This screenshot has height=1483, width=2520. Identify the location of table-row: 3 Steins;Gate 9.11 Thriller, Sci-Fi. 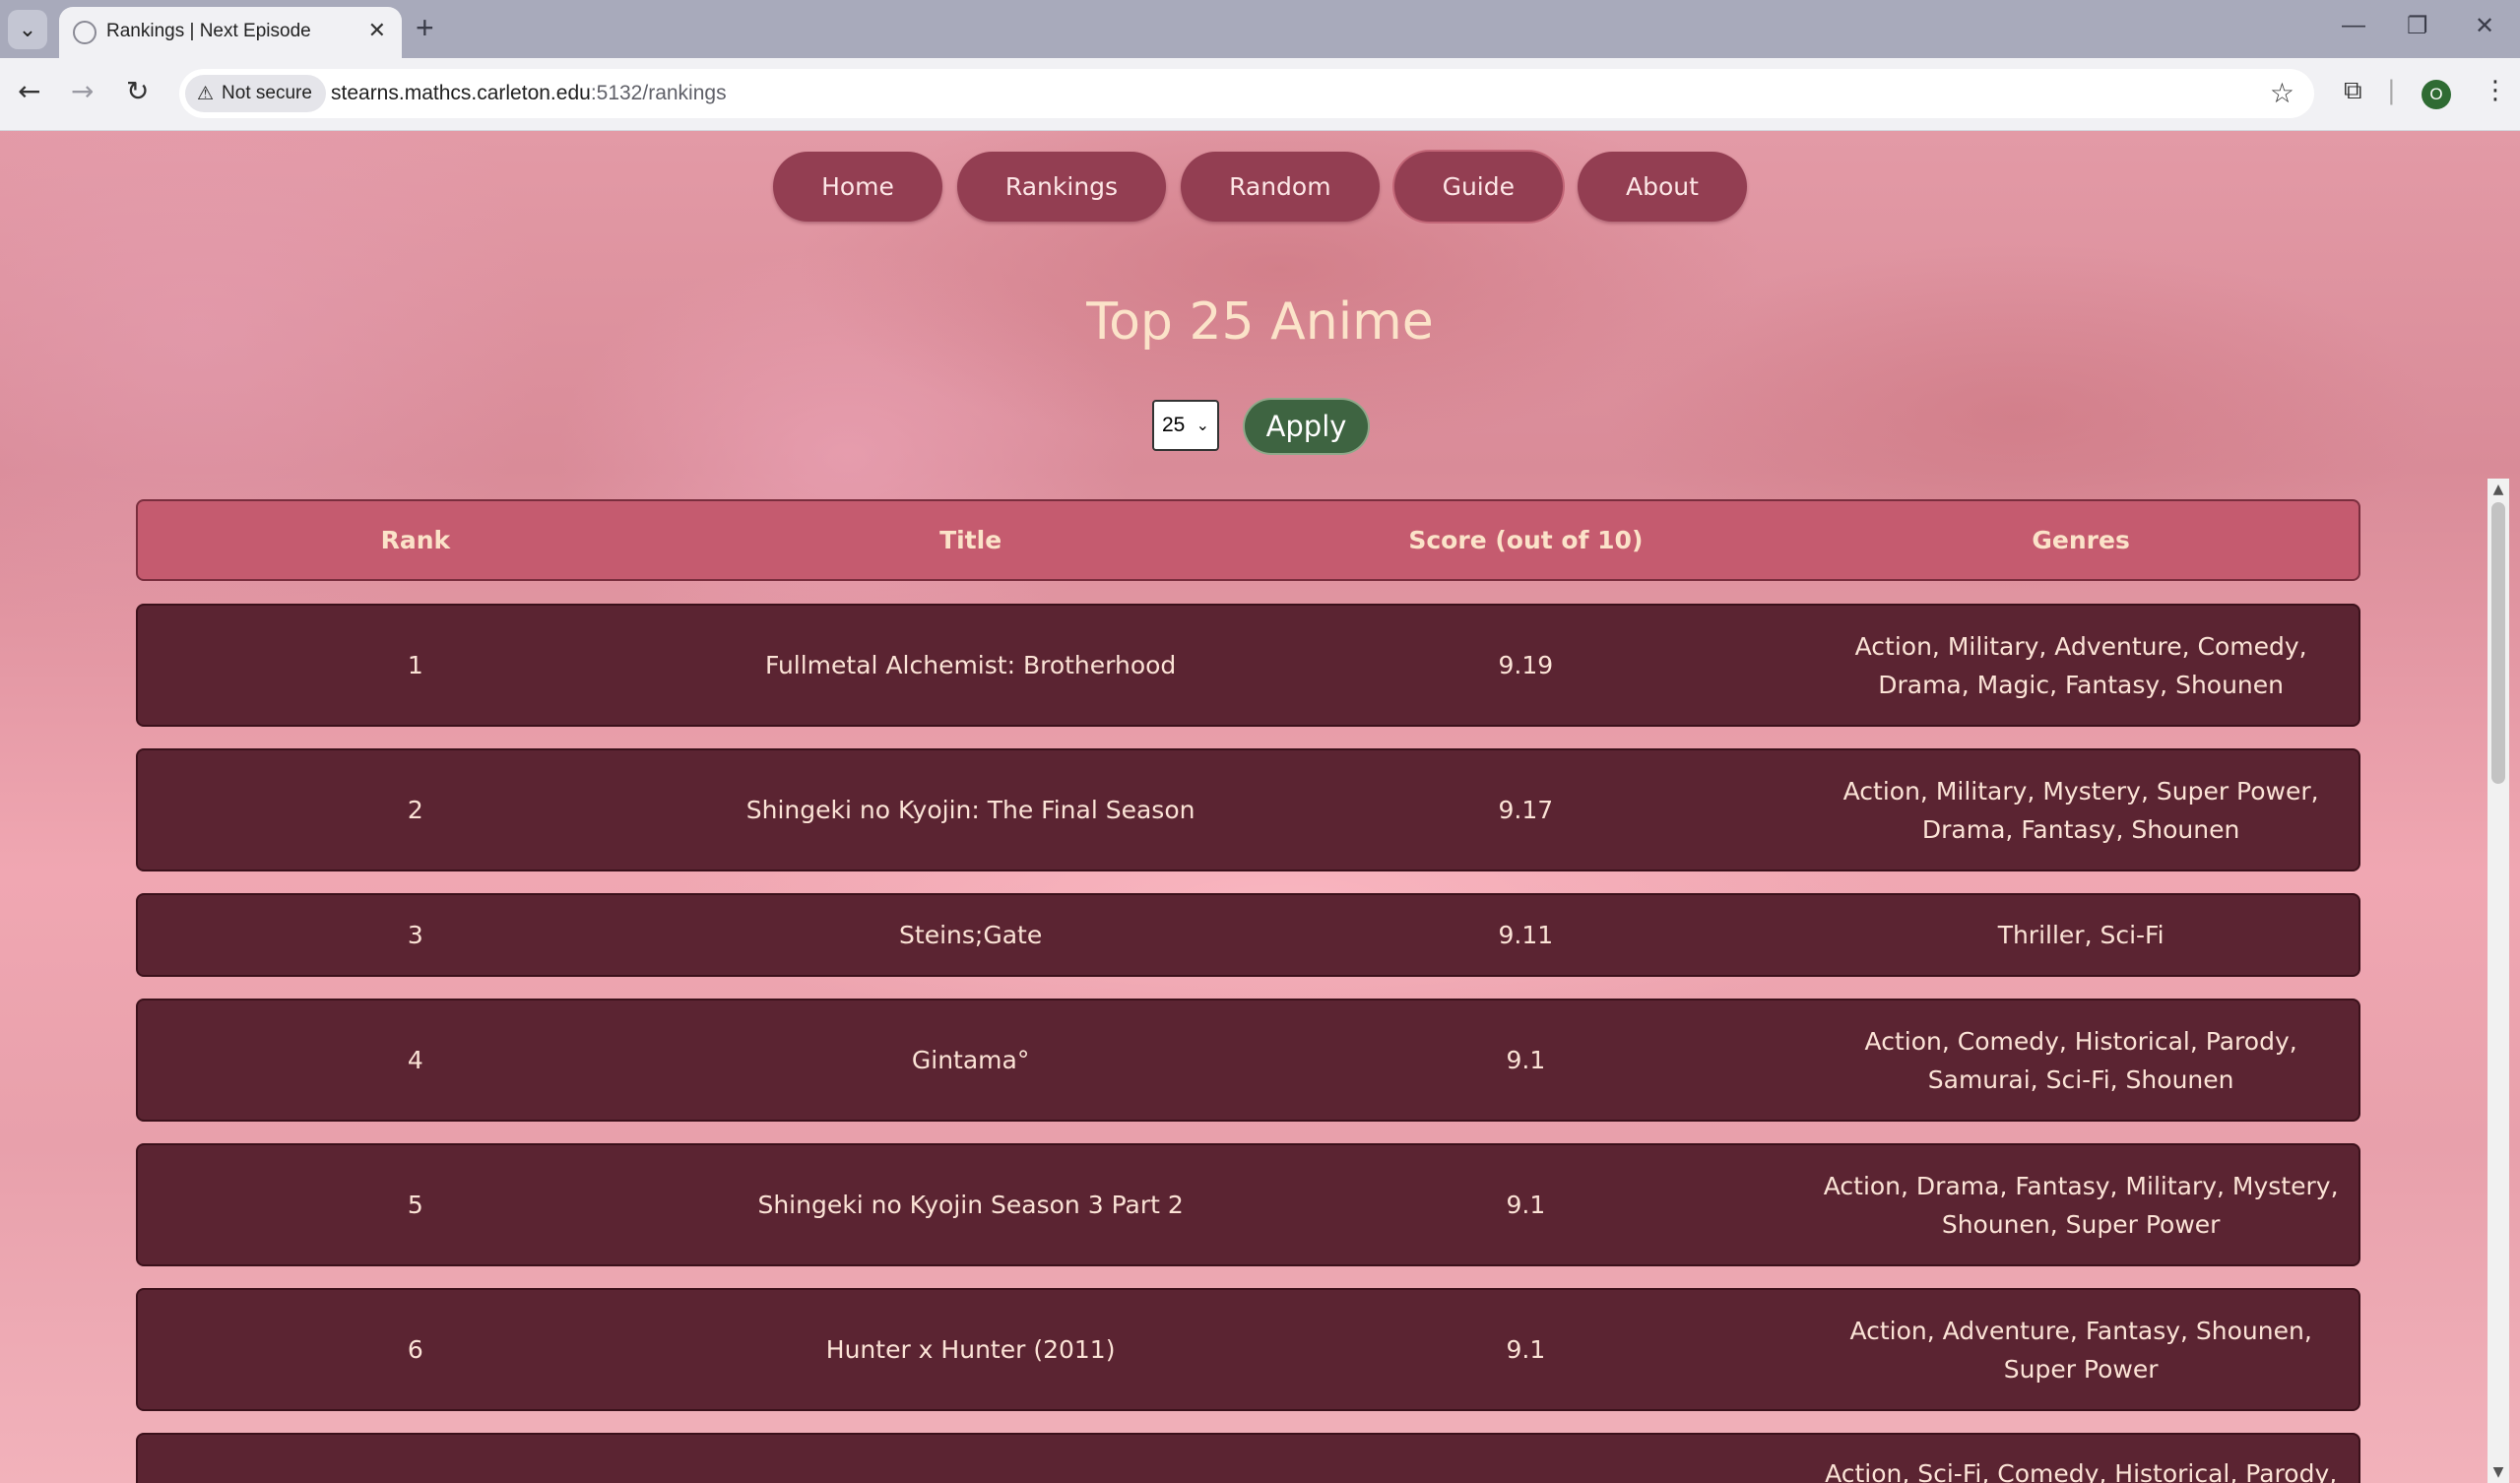
(1248, 935).